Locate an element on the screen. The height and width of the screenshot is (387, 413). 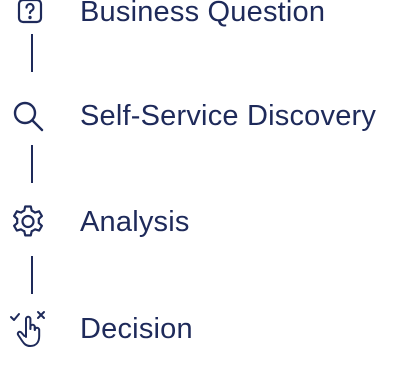
step-label: Analysis is located at coordinates (135, 222).